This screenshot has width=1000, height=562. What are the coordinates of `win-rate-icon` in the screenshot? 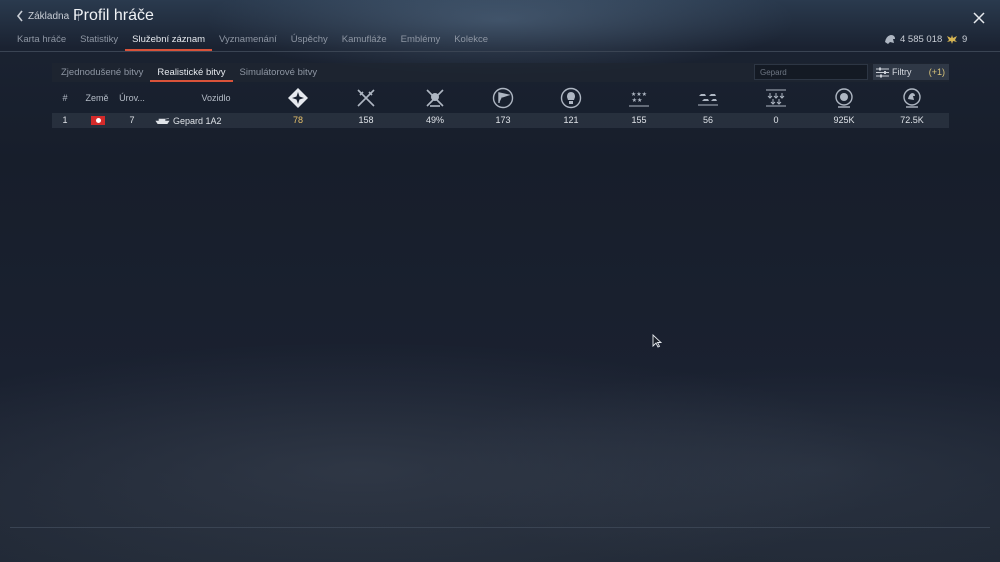 It's located at (435, 98).